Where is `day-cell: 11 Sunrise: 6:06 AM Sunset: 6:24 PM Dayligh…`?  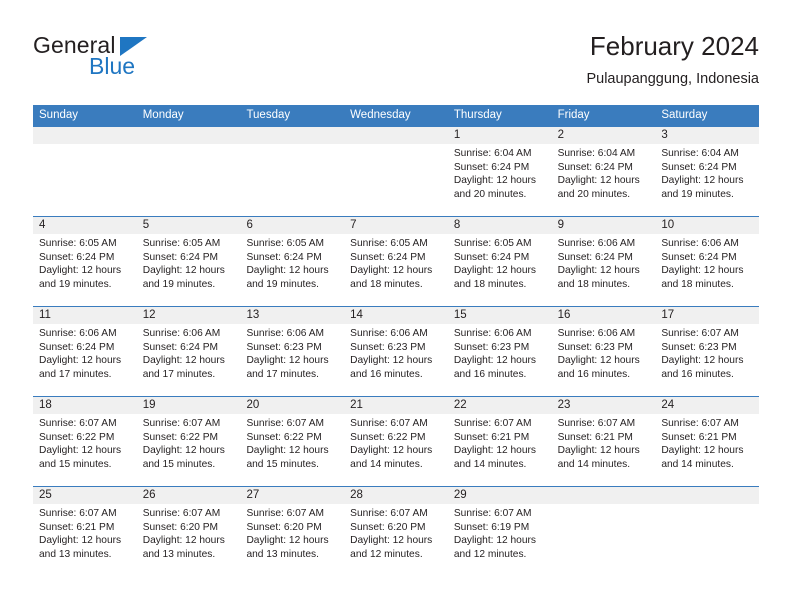 day-cell: 11 Sunrise: 6:06 AM Sunset: 6:24 PM Dayligh… is located at coordinates (85, 351).